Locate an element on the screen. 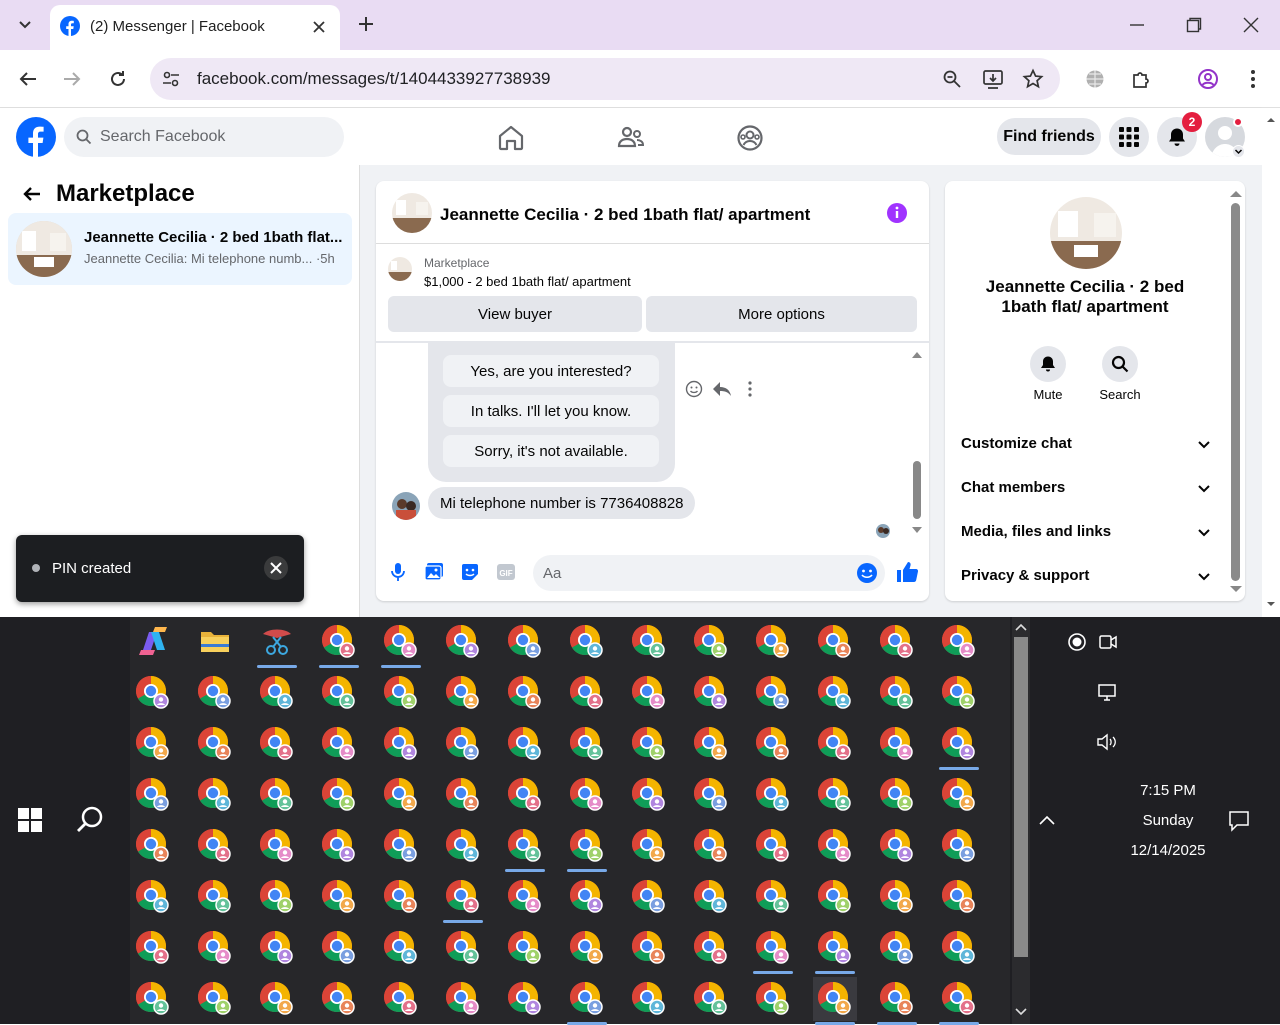  message-input is located at coordinates (693, 573).